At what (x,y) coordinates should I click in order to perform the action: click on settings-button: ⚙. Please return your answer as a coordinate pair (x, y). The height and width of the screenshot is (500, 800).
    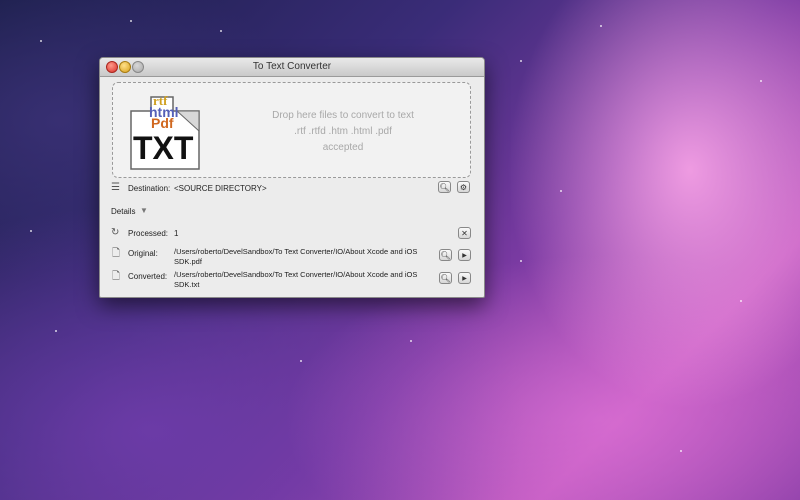
    Looking at the image, I should click on (463, 187).